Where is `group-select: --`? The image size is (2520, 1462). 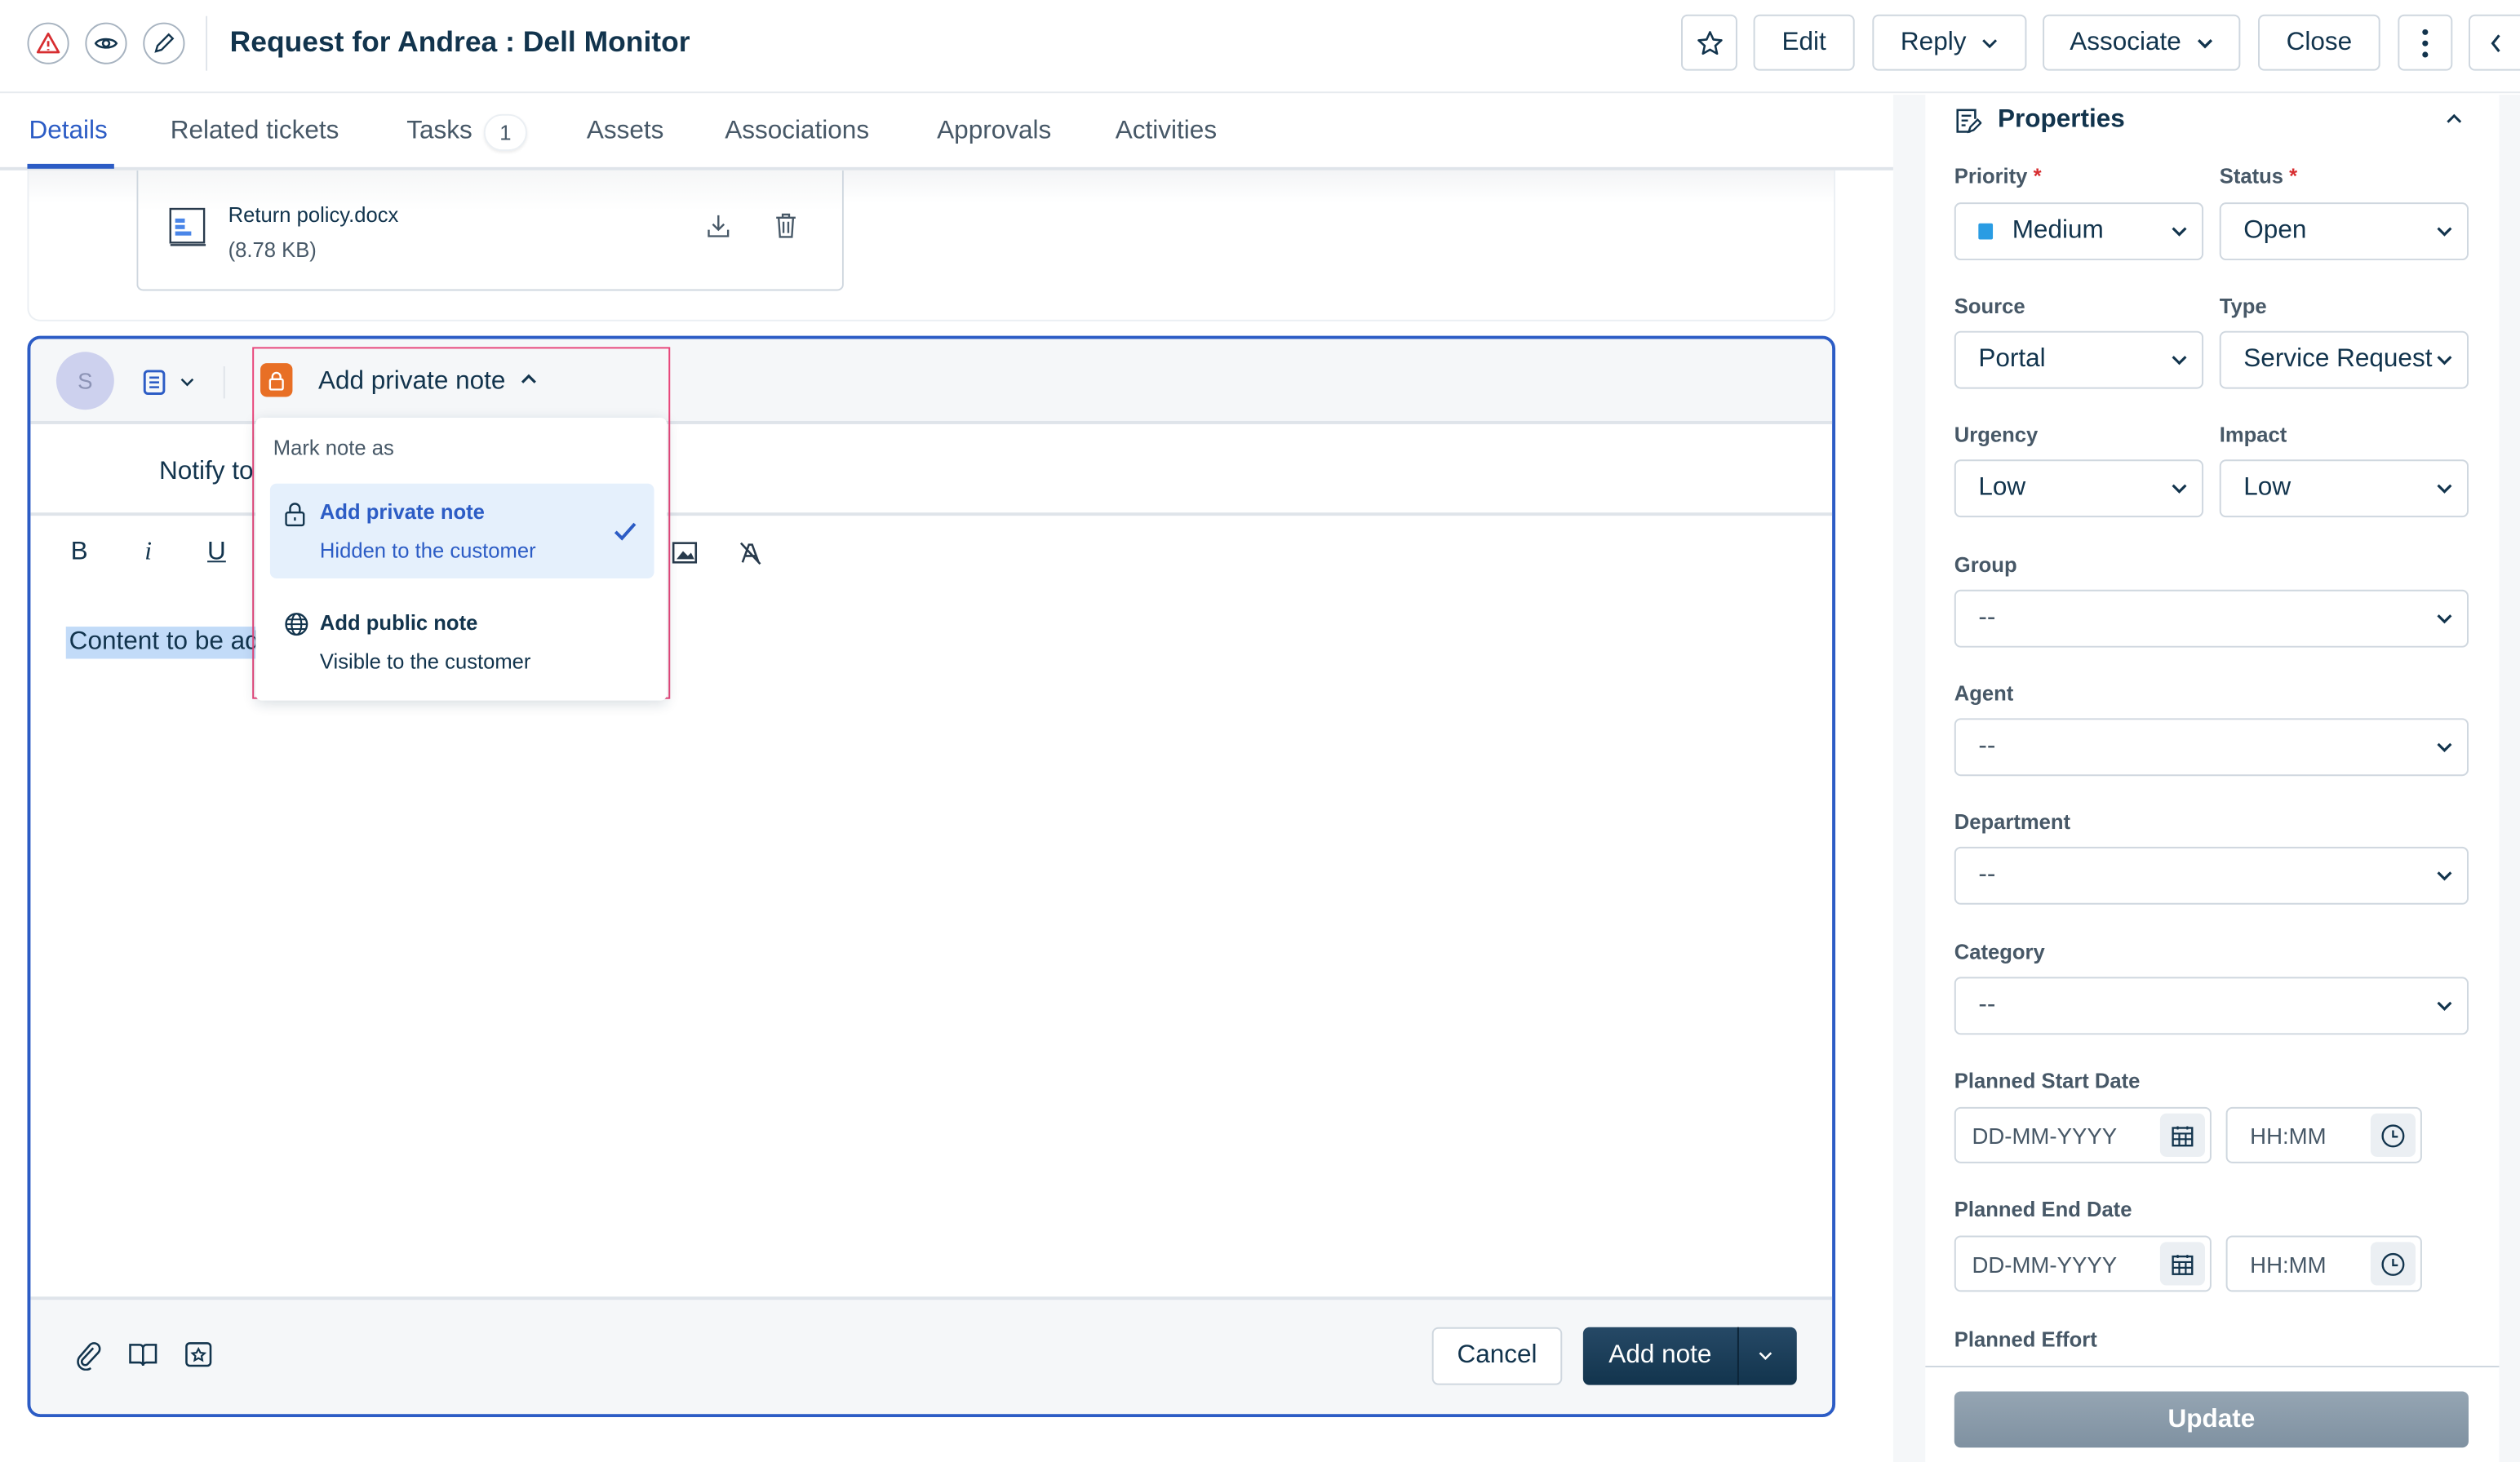 group-select: -- is located at coordinates (2211, 618).